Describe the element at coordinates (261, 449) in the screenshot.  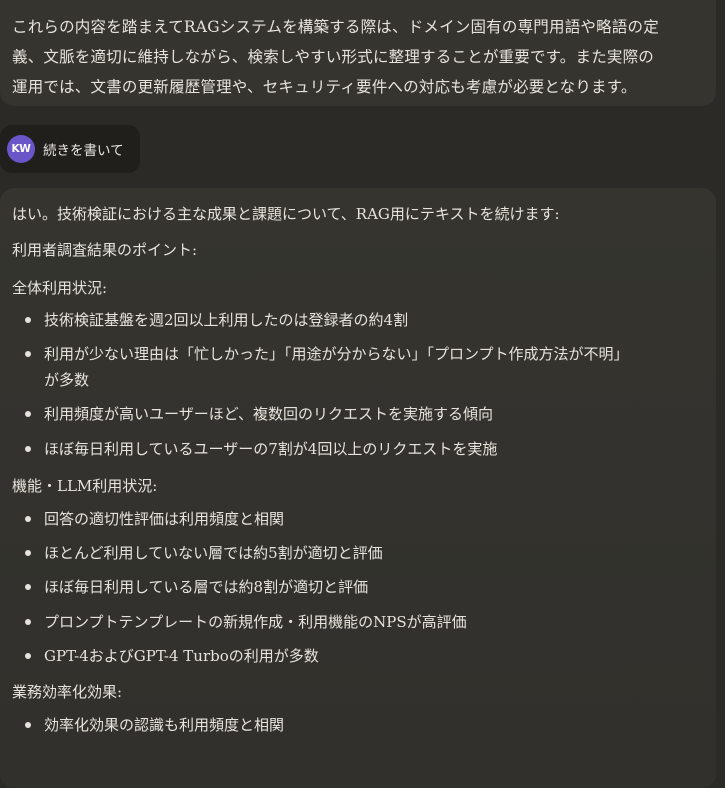
I see `list-item: ほぼ毎日利用しているユーザーの7割が4回以上のリクエストを実施` at that location.